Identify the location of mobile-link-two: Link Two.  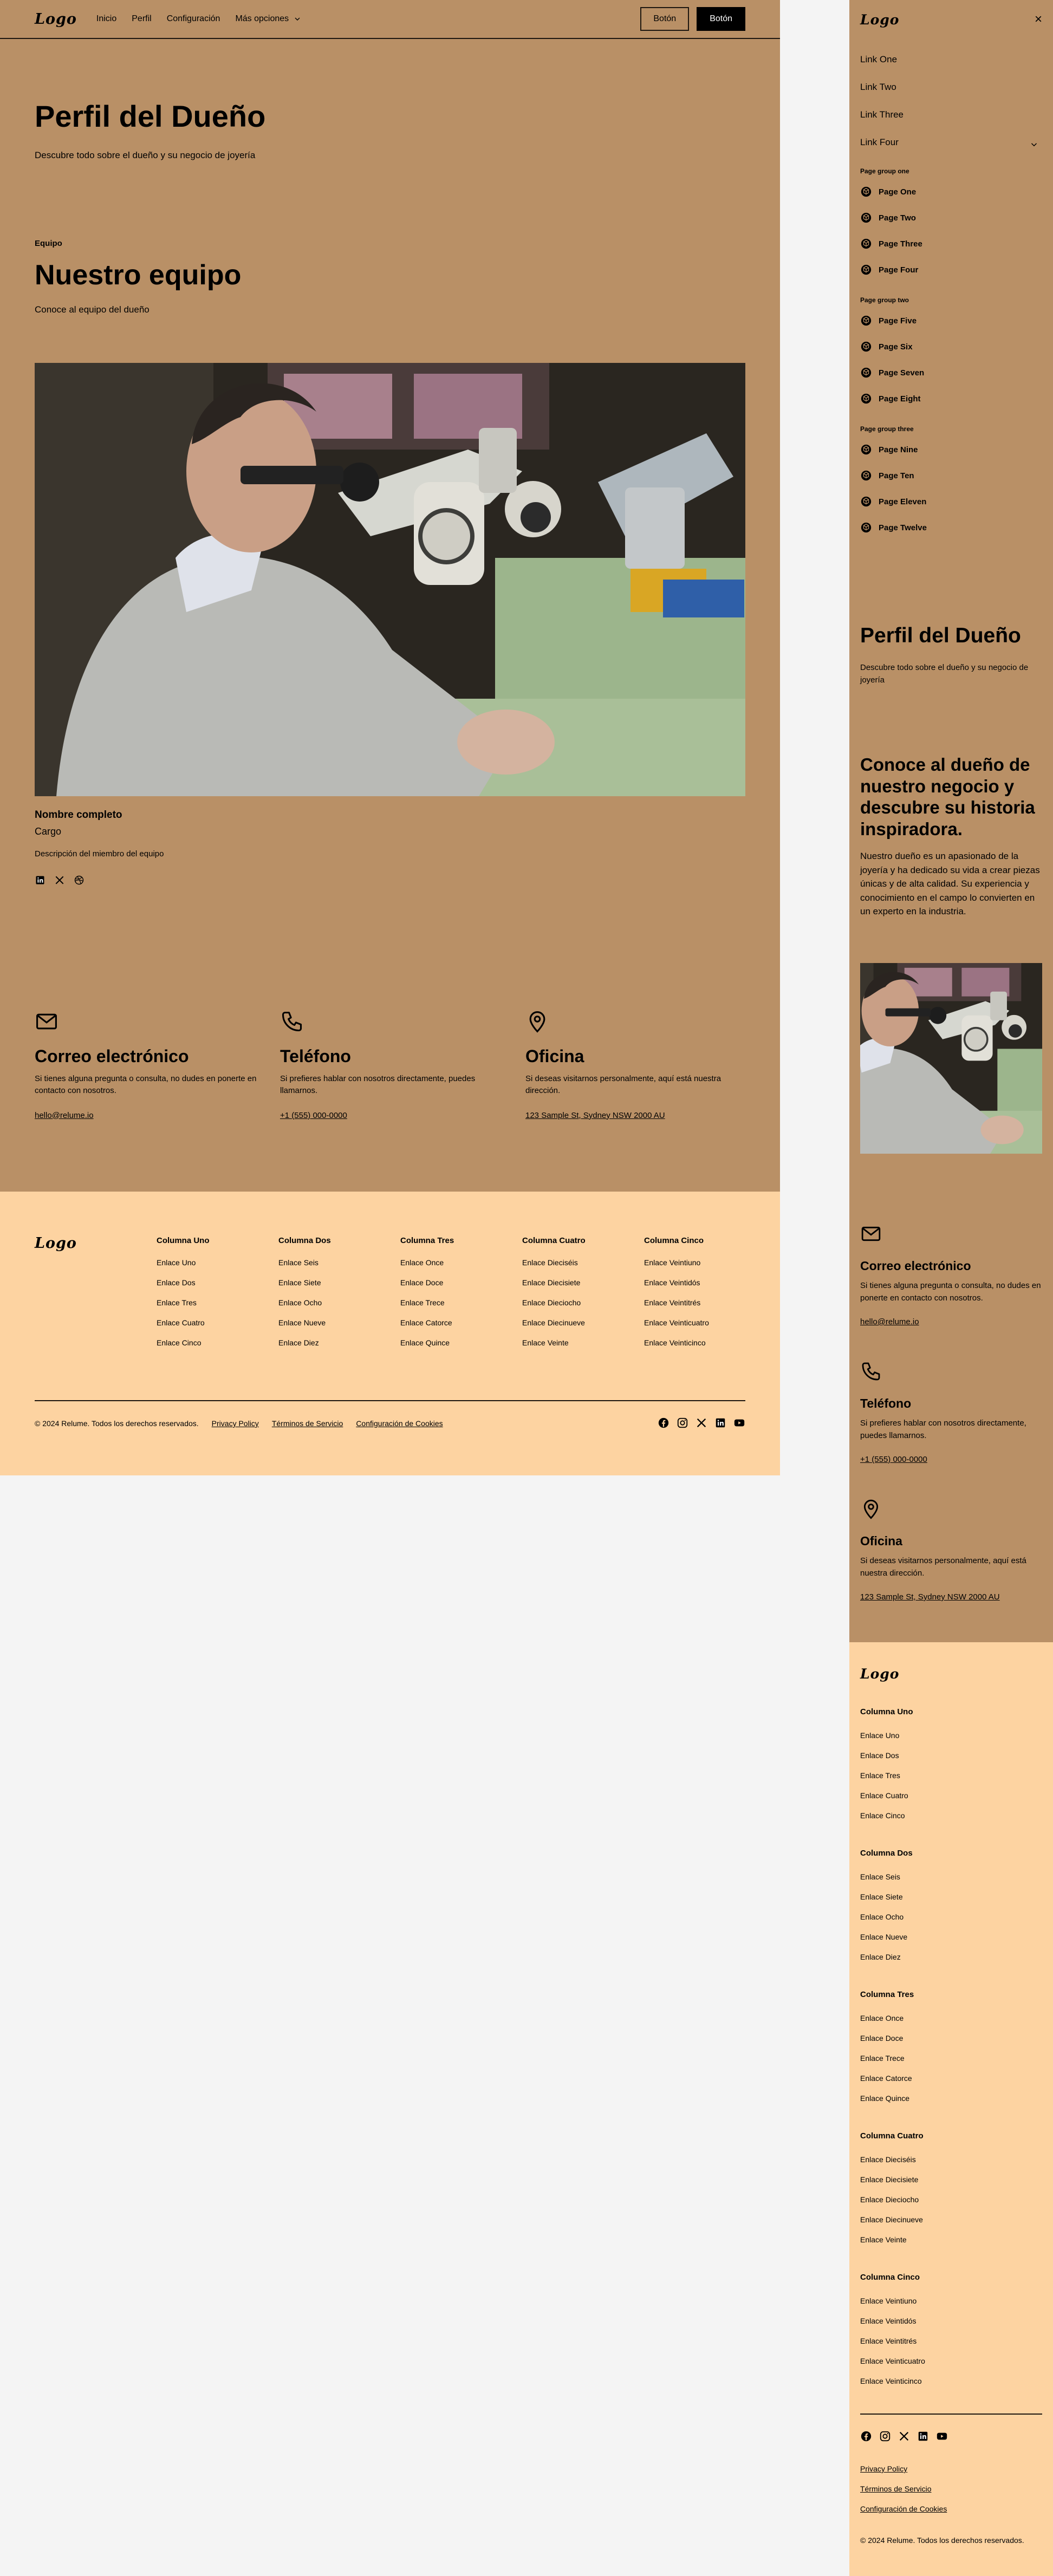
(878, 87).